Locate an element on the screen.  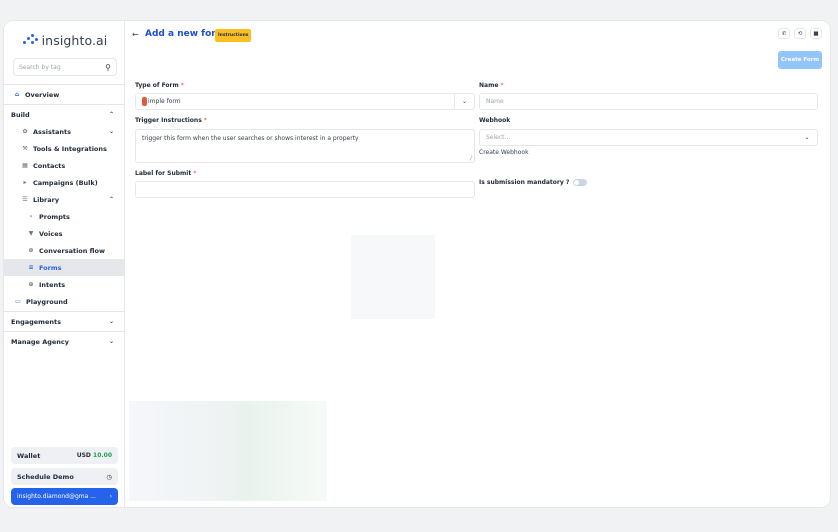
sidebar-item-playground: ▭ Playground is located at coordinates (64, 301).